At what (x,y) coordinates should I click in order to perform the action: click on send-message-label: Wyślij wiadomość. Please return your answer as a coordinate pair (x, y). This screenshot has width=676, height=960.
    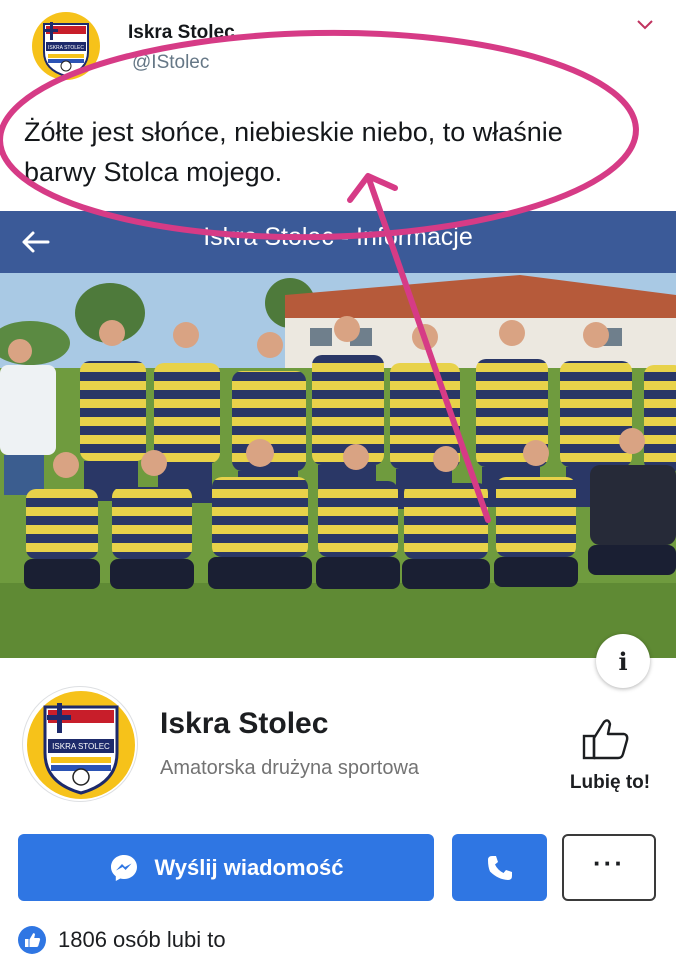
    Looking at the image, I should click on (249, 867).